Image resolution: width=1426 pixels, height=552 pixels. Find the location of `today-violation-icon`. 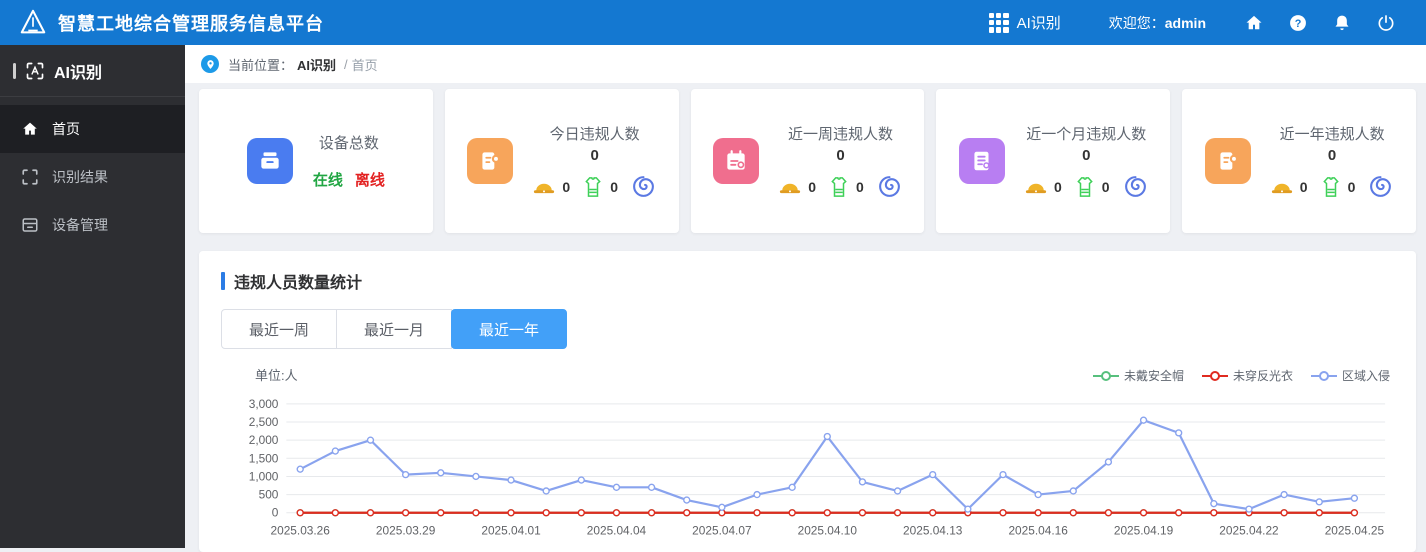

today-violation-icon is located at coordinates (490, 161).